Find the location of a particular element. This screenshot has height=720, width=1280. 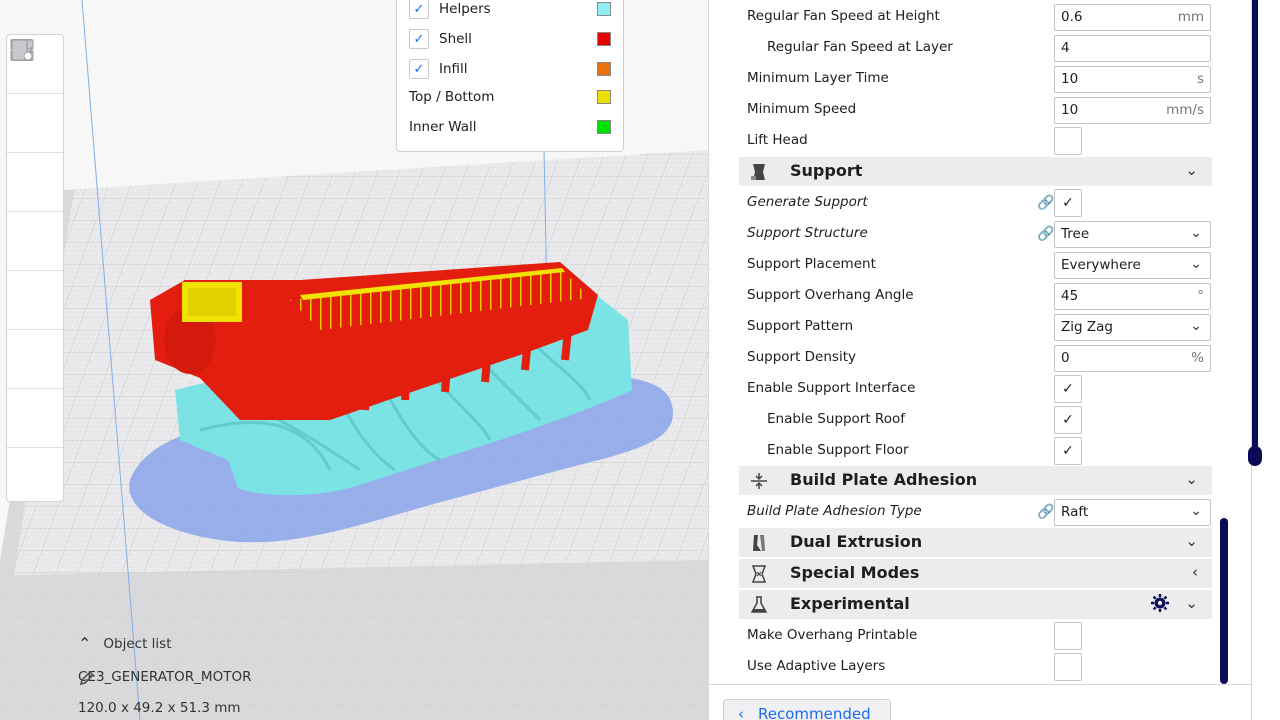

setting-adaptive-layers: Use Adaptive Layers 🔗 is located at coordinates (979, 667).